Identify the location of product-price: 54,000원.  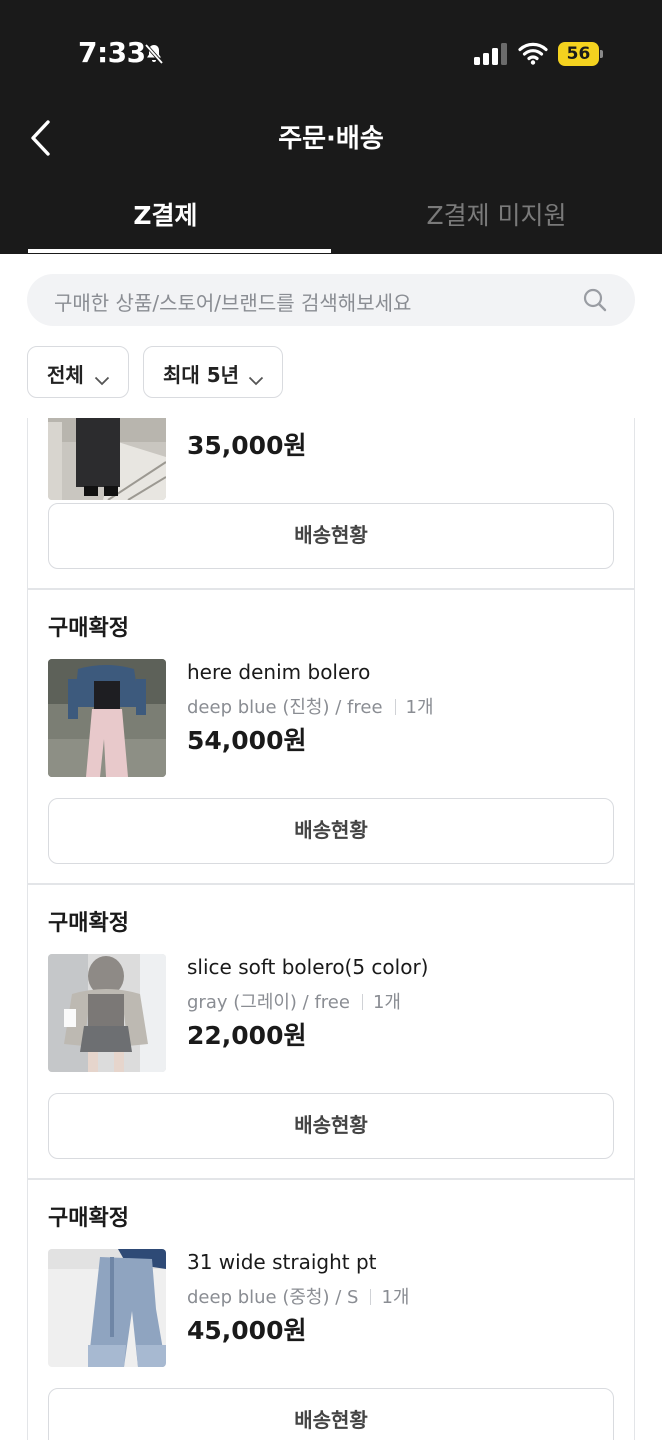
(247, 740).